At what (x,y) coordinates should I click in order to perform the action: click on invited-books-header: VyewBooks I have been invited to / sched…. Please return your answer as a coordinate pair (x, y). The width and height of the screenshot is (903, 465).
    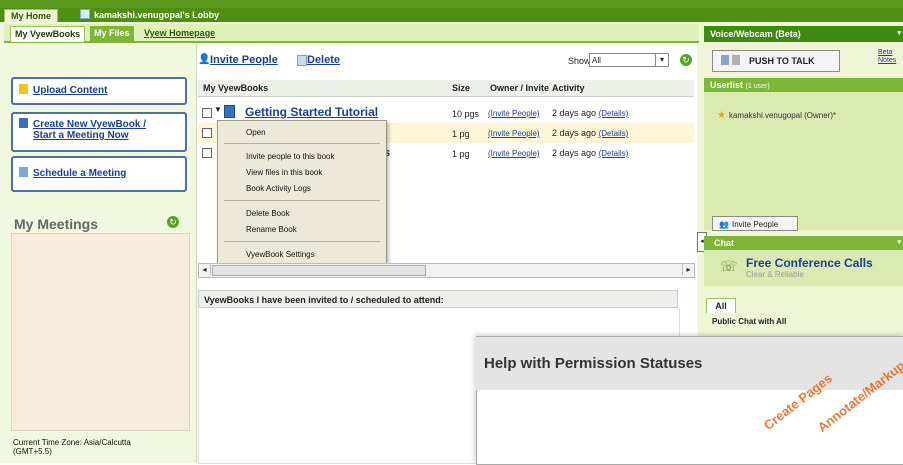
    Looking at the image, I should click on (438, 299).